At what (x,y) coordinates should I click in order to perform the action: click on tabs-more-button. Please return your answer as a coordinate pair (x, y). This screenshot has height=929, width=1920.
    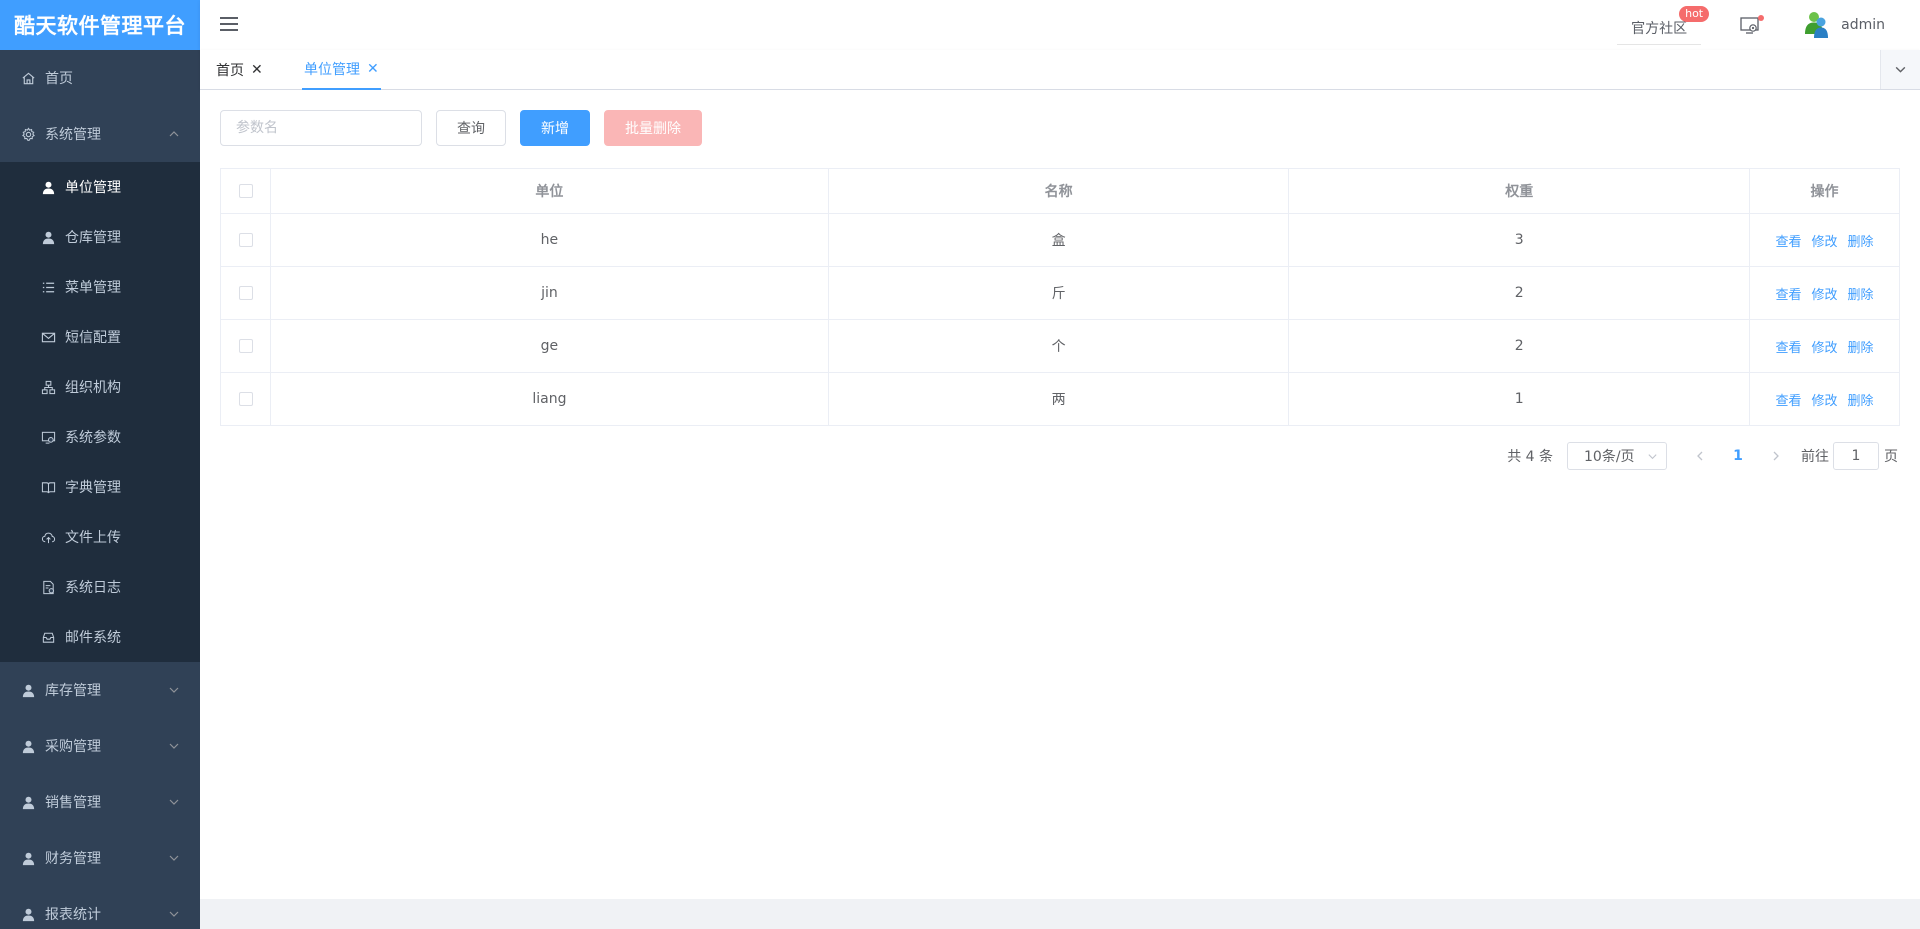
    Looking at the image, I should click on (1900, 69).